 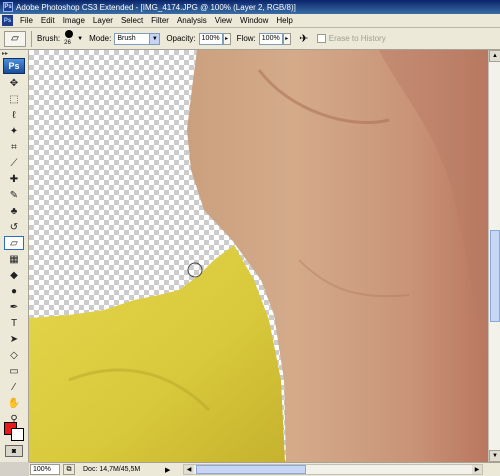 I want to click on status-bar: 100% ⧉ Doc: 14,7M/45,5M ▶ ◀ ▶, so click(x=264, y=469).